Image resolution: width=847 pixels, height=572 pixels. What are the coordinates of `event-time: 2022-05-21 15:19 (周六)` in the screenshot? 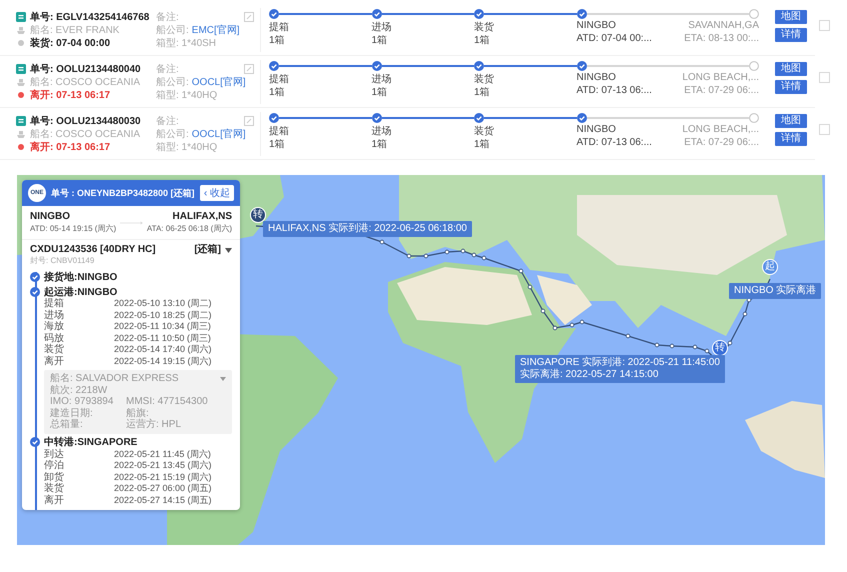 It's located at (163, 477).